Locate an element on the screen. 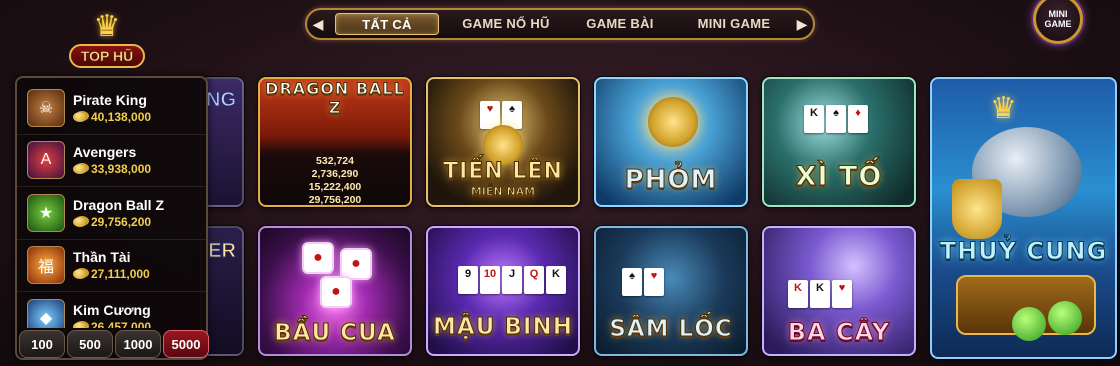  jackpot-name: Thần Tài is located at coordinates (102, 257).